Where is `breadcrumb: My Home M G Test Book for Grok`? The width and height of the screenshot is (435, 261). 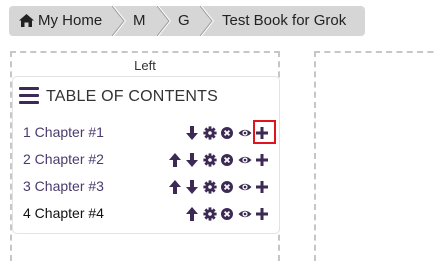 breadcrumb: My Home M G Test Book for Grok is located at coordinates (187, 21).